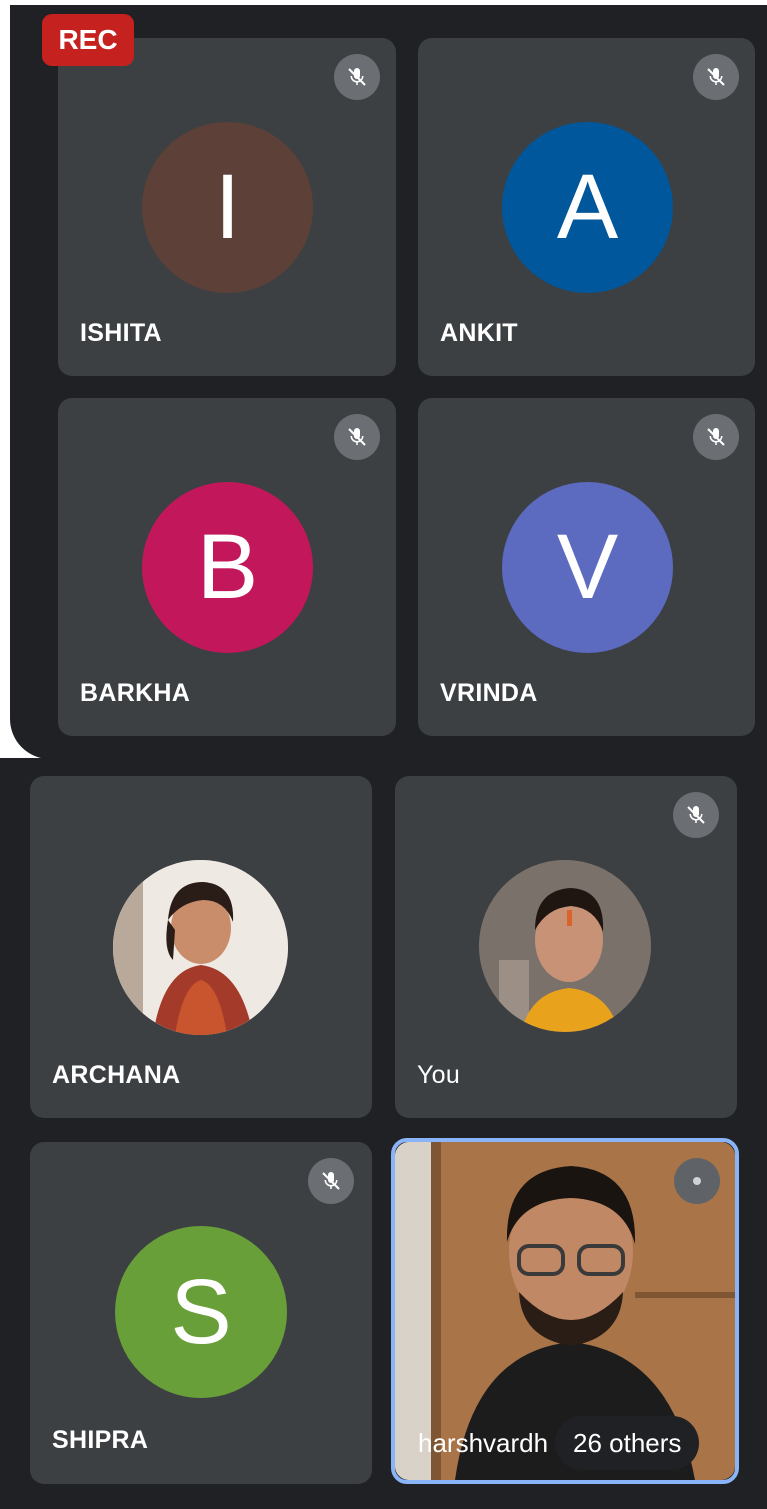  Describe the element at coordinates (483, 1443) in the screenshot. I see `active-speaker-name: harshvardh` at that location.